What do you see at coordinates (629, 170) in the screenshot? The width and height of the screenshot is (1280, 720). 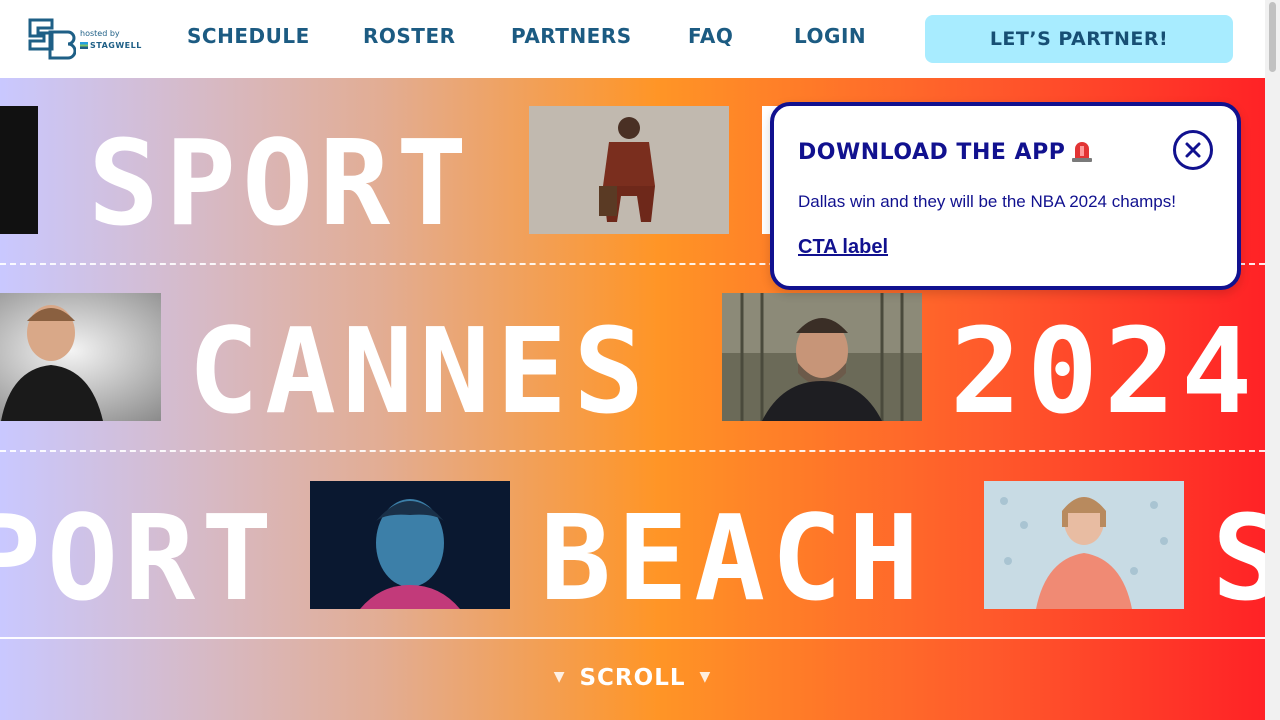 I see `athlete-photo-suit` at bounding box center [629, 170].